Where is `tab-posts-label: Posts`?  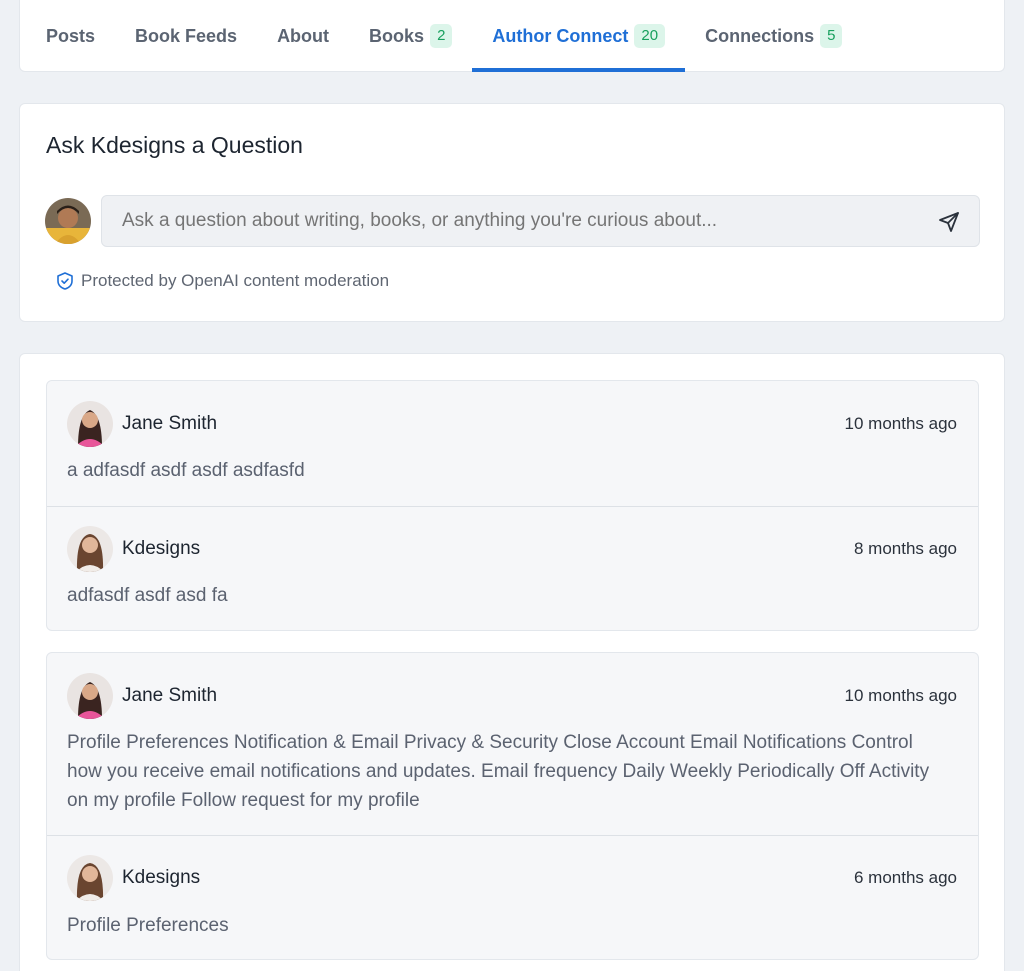 tab-posts-label: Posts is located at coordinates (71, 35).